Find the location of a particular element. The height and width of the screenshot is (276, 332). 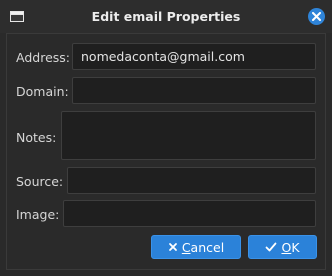

close-button is located at coordinates (316, 16).